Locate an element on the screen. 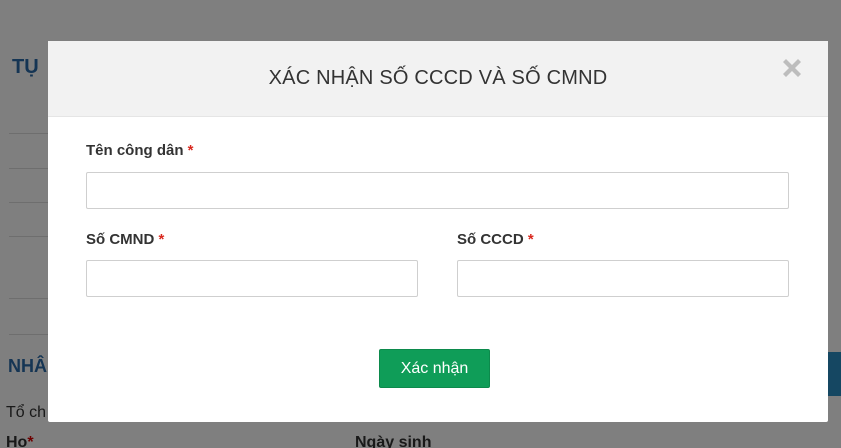  close-x-icon is located at coordinates (792, 68).